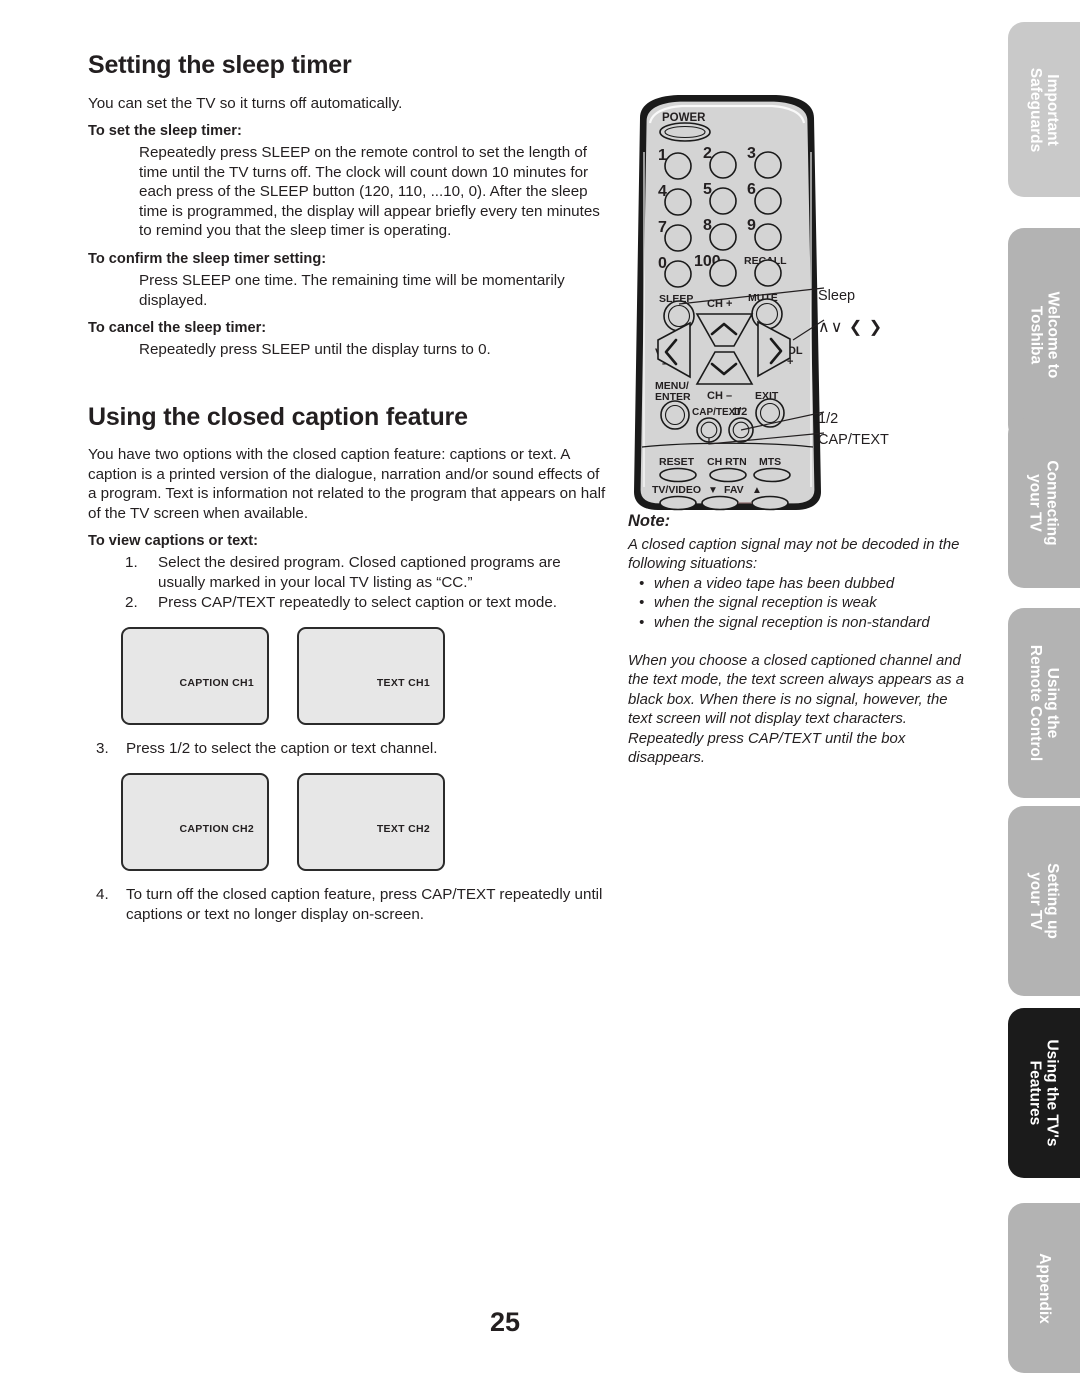 This screenshot has height=1397, width=1080. Describe the element at coordinates (719, 304) in the screenshot. I see `ch-up-label: CH +` at that location.